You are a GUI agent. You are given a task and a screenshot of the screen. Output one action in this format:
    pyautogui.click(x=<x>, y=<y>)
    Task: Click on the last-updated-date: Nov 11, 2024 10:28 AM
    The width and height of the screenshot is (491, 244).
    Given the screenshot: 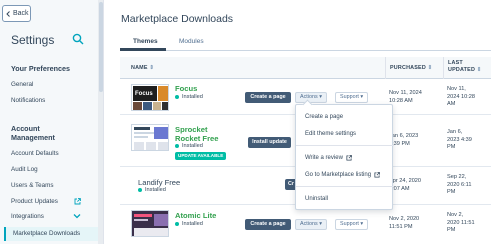 What is the action you would take?
    pyautogui.click(x=461, y=96)
    